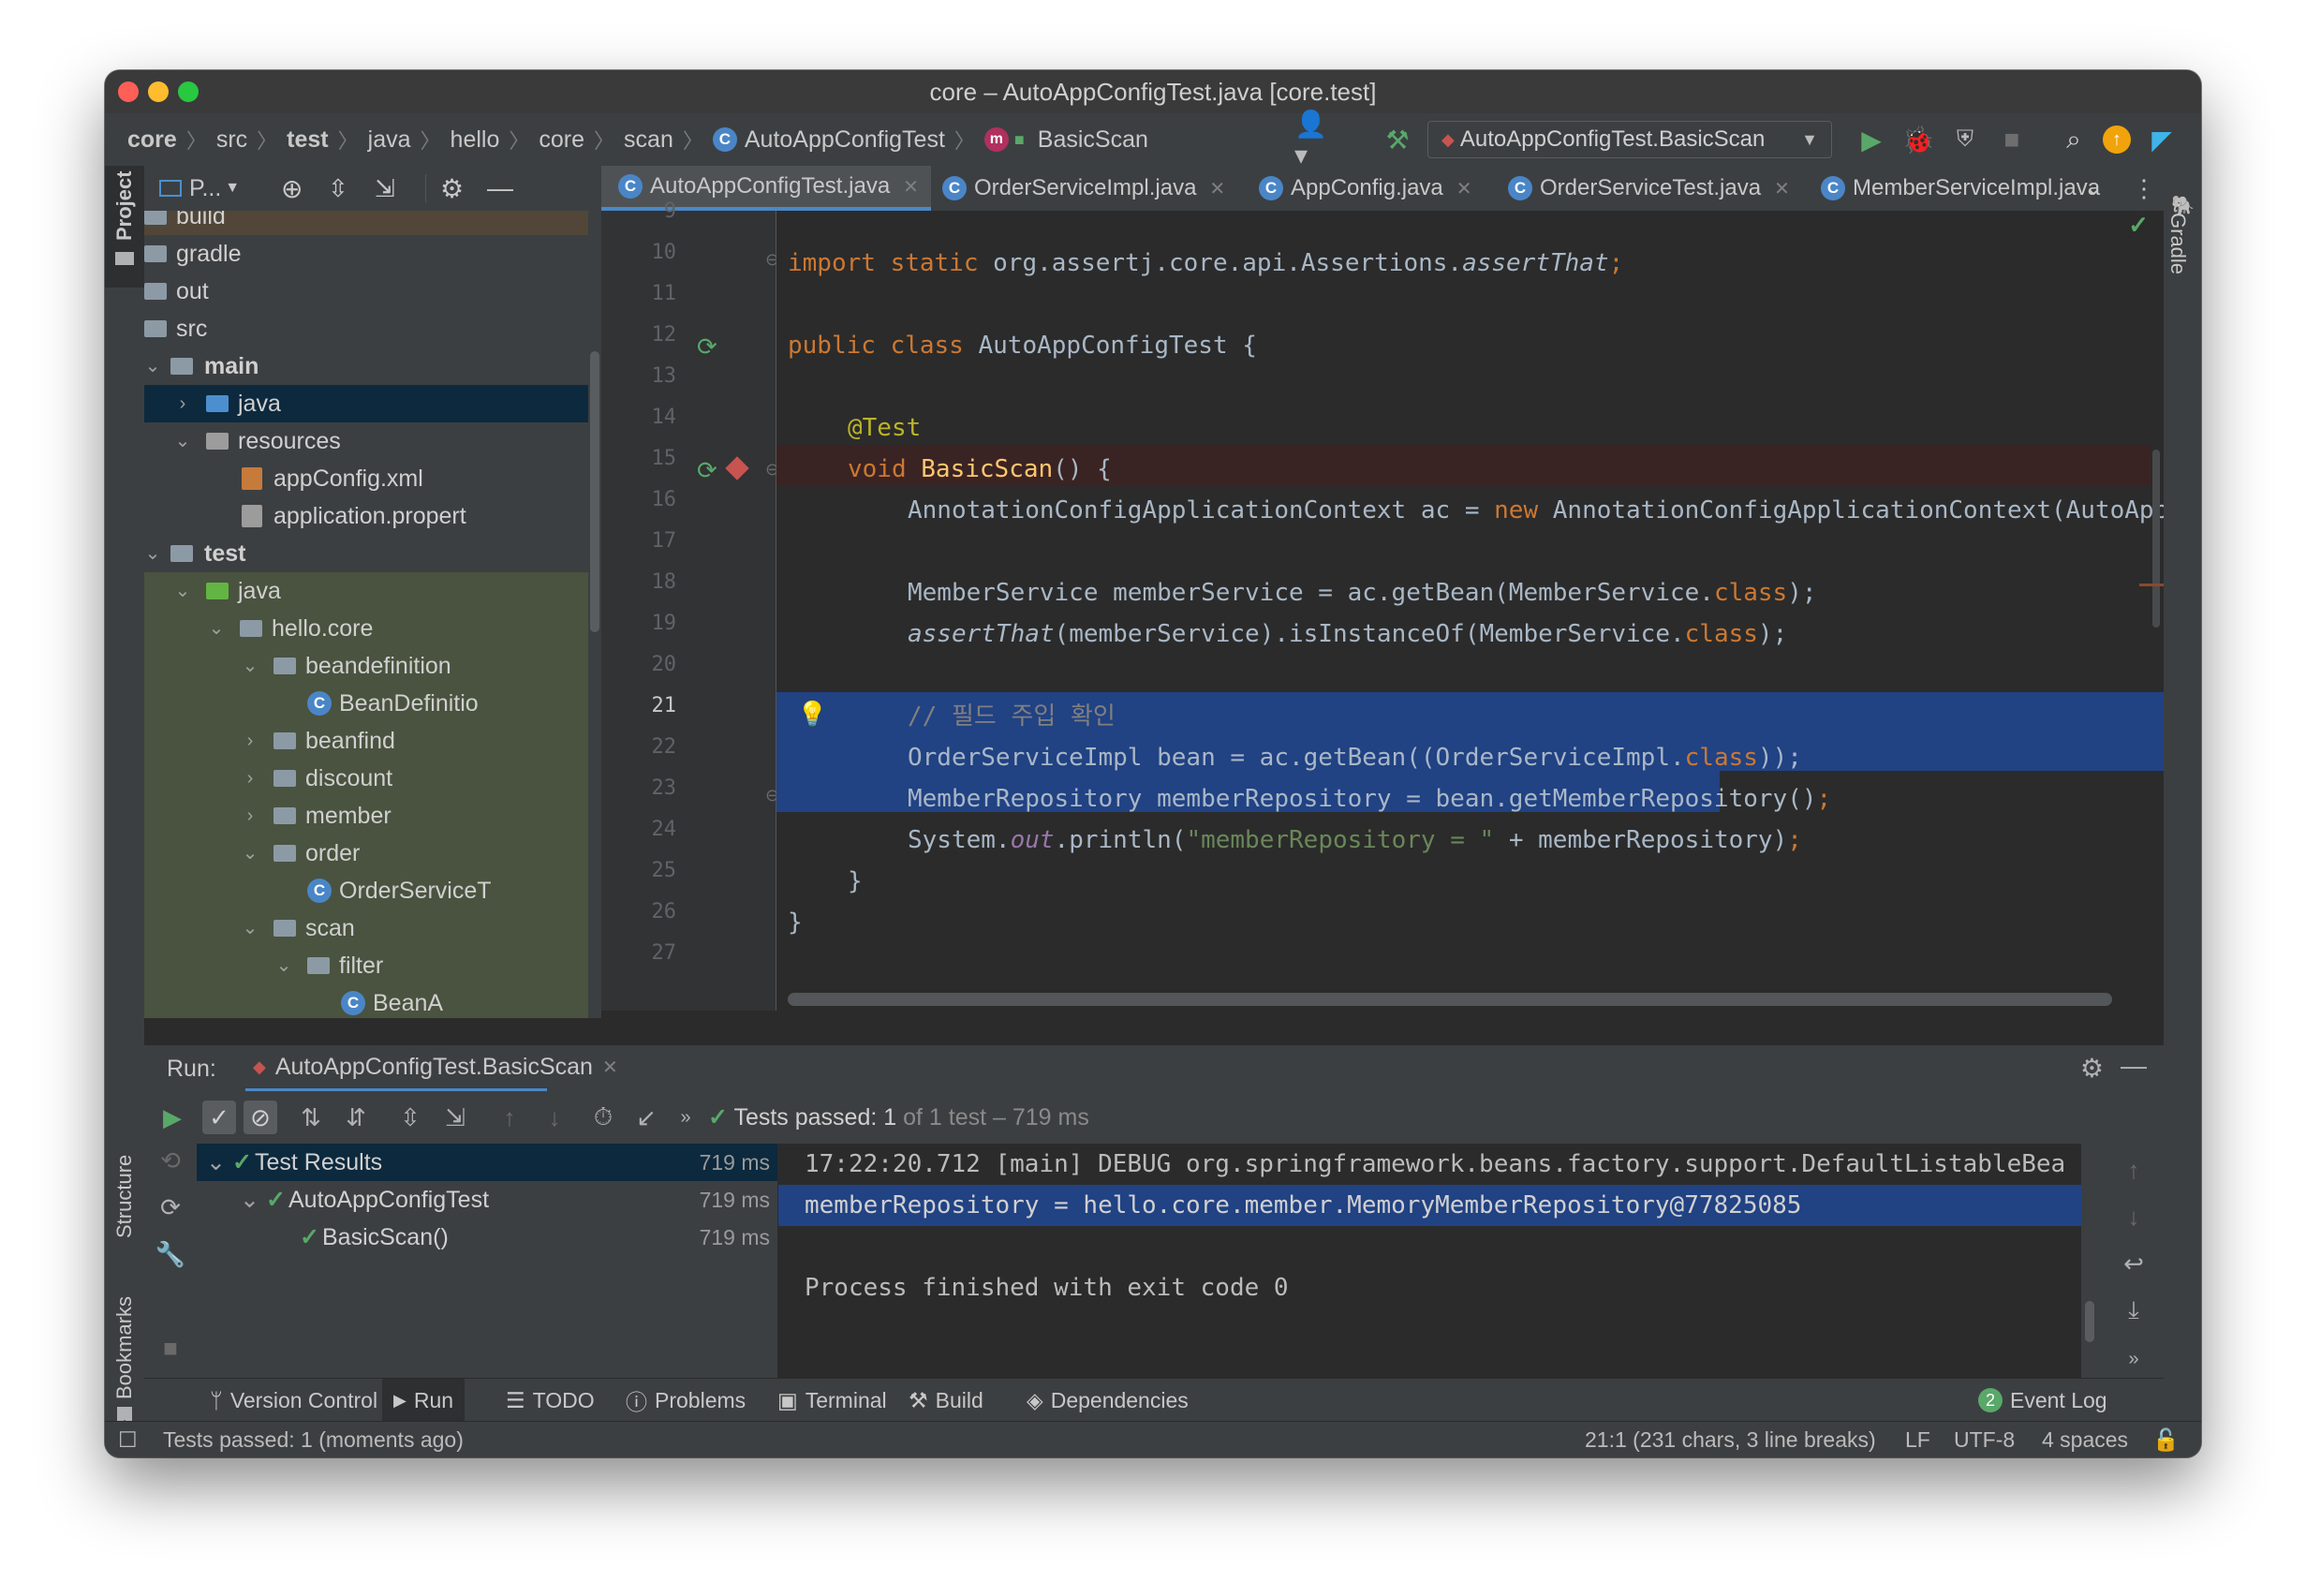 The width and height of the screenshot is (2306, 1596). Describe the element at coordinates (432, 1068) in the screenshot. I see `run-tab: ◆ AutoAppConfigTest.BasicScan ✕` at that location.